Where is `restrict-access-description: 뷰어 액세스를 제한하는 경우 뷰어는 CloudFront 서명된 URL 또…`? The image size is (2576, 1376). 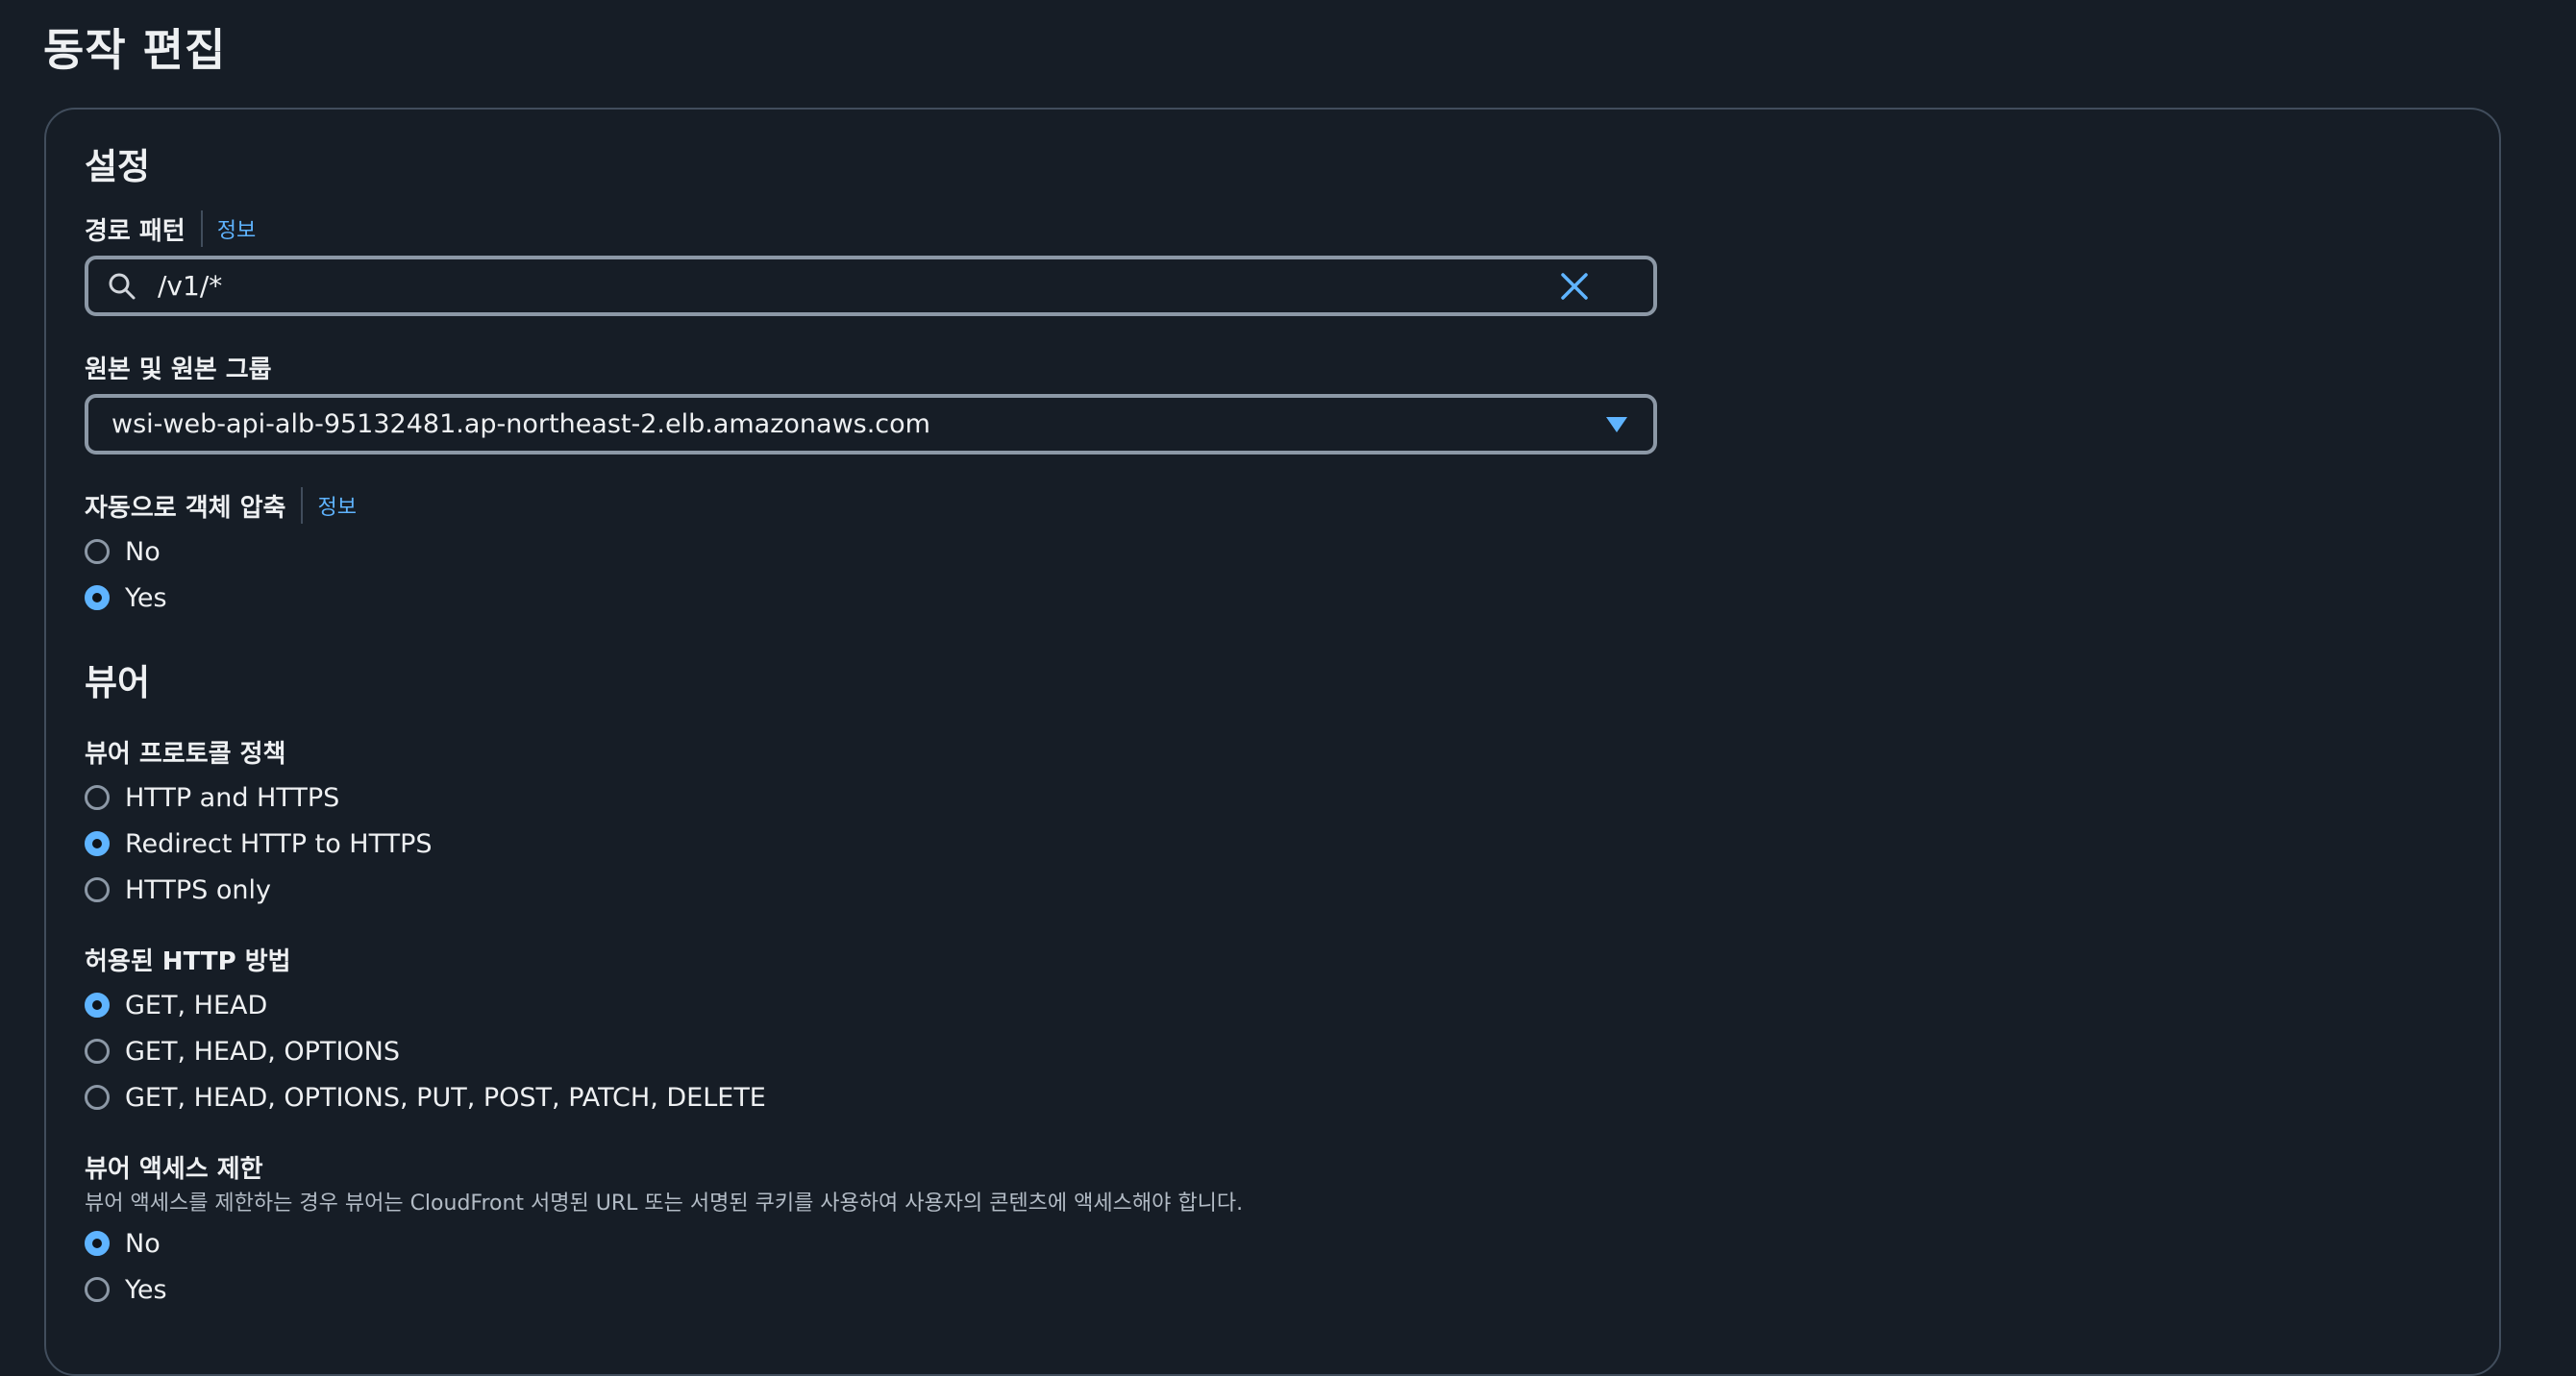 restrict-access-description: 뷰어 액세스를 제한하는 경우 뷰어는 CloudFront 서명된 URL 또… is located at coordinates (665, 1204).